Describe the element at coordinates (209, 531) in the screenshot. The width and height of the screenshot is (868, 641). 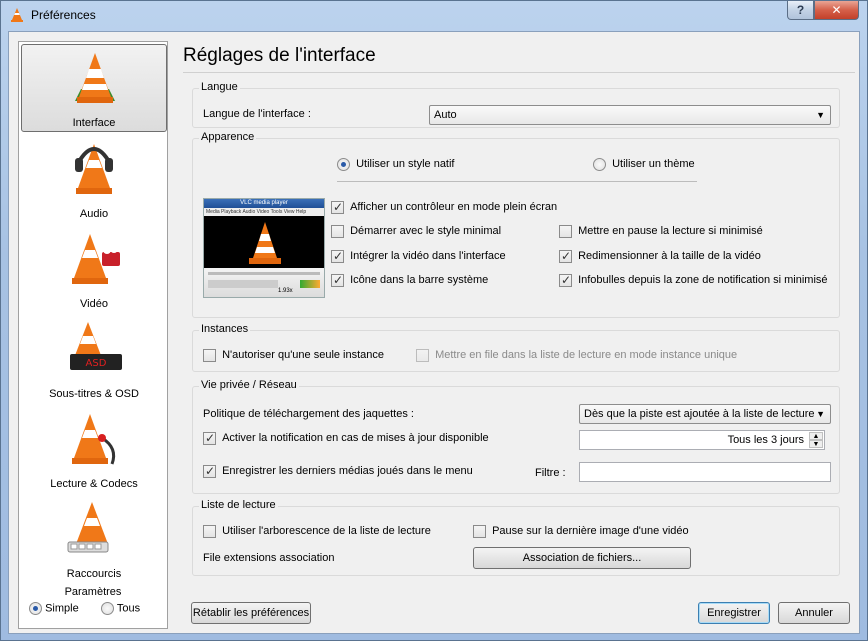
I see `playlist-tree-checkbox` at that location.